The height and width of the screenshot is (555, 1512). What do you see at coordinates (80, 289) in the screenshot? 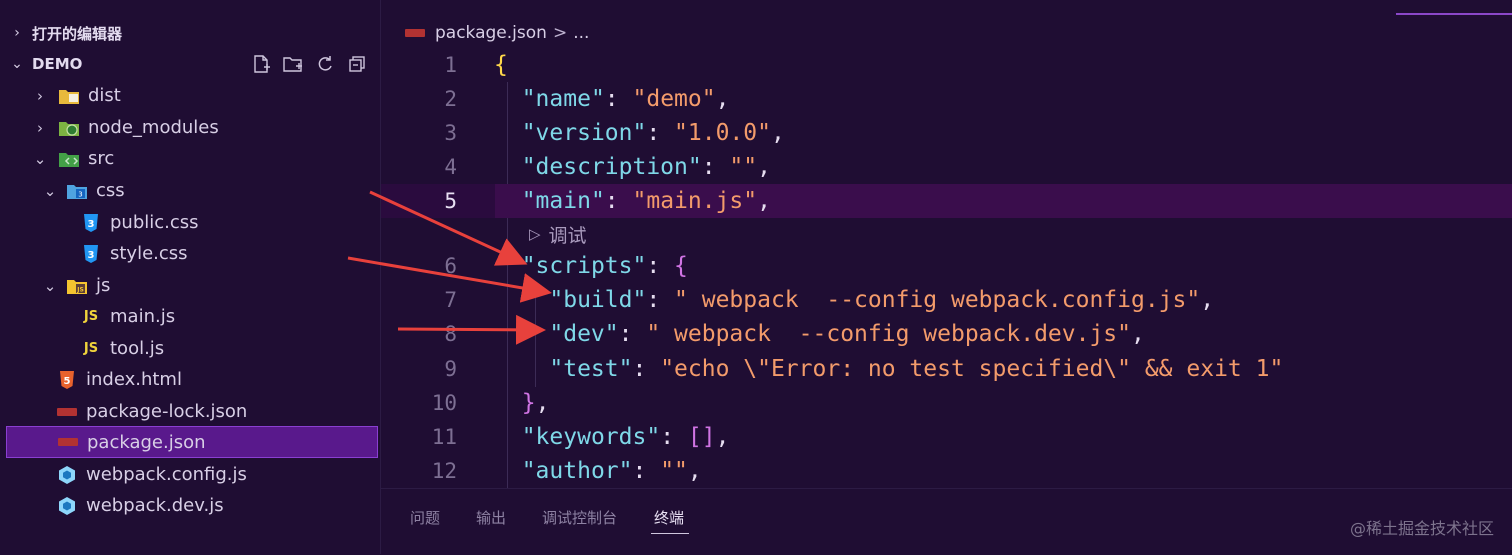
I see `svg-text: JS` at bounding box center [80, 289].